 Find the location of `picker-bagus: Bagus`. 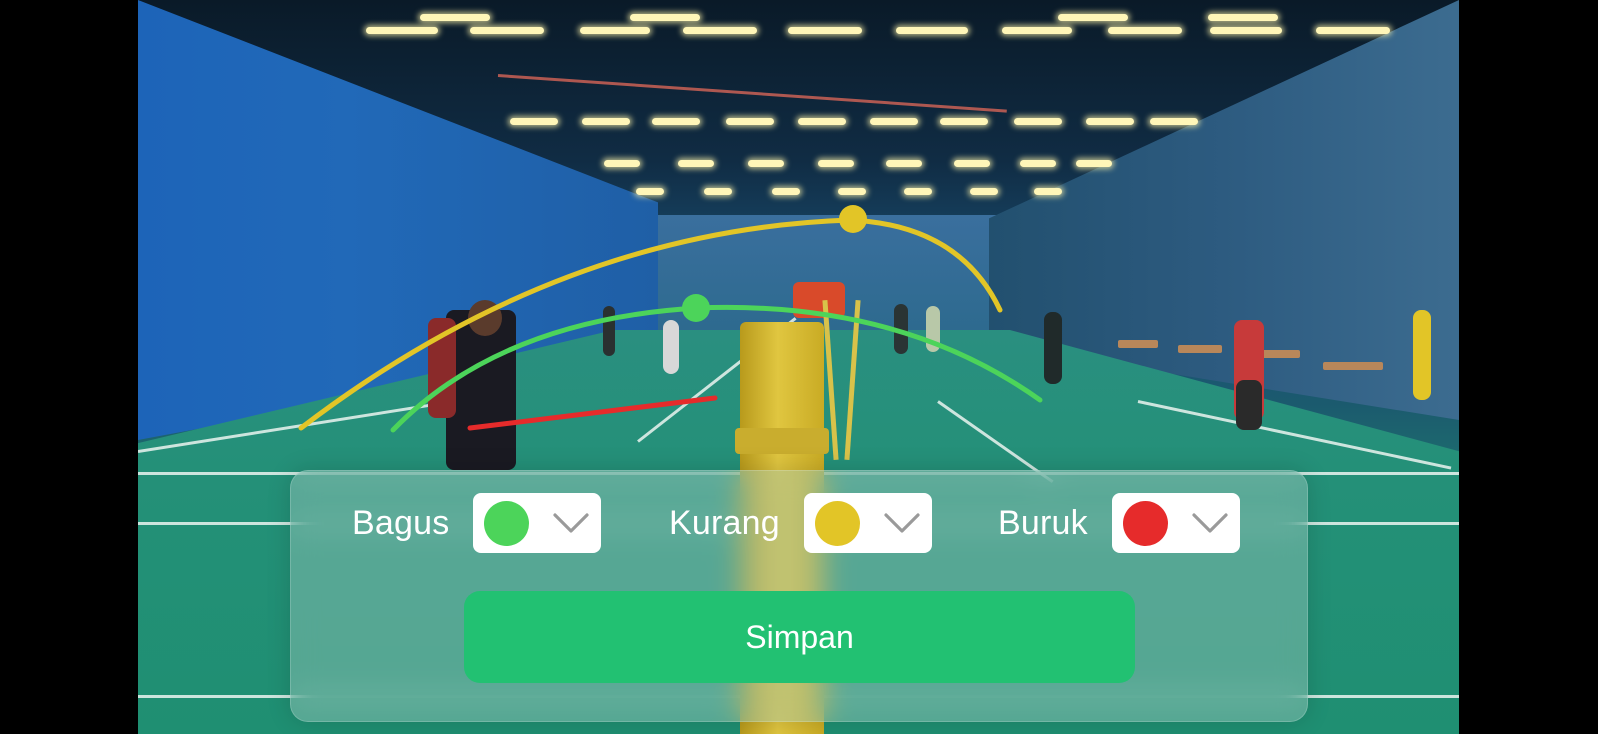

picker-bagus: Bagus is located at coordinates (477, 523).